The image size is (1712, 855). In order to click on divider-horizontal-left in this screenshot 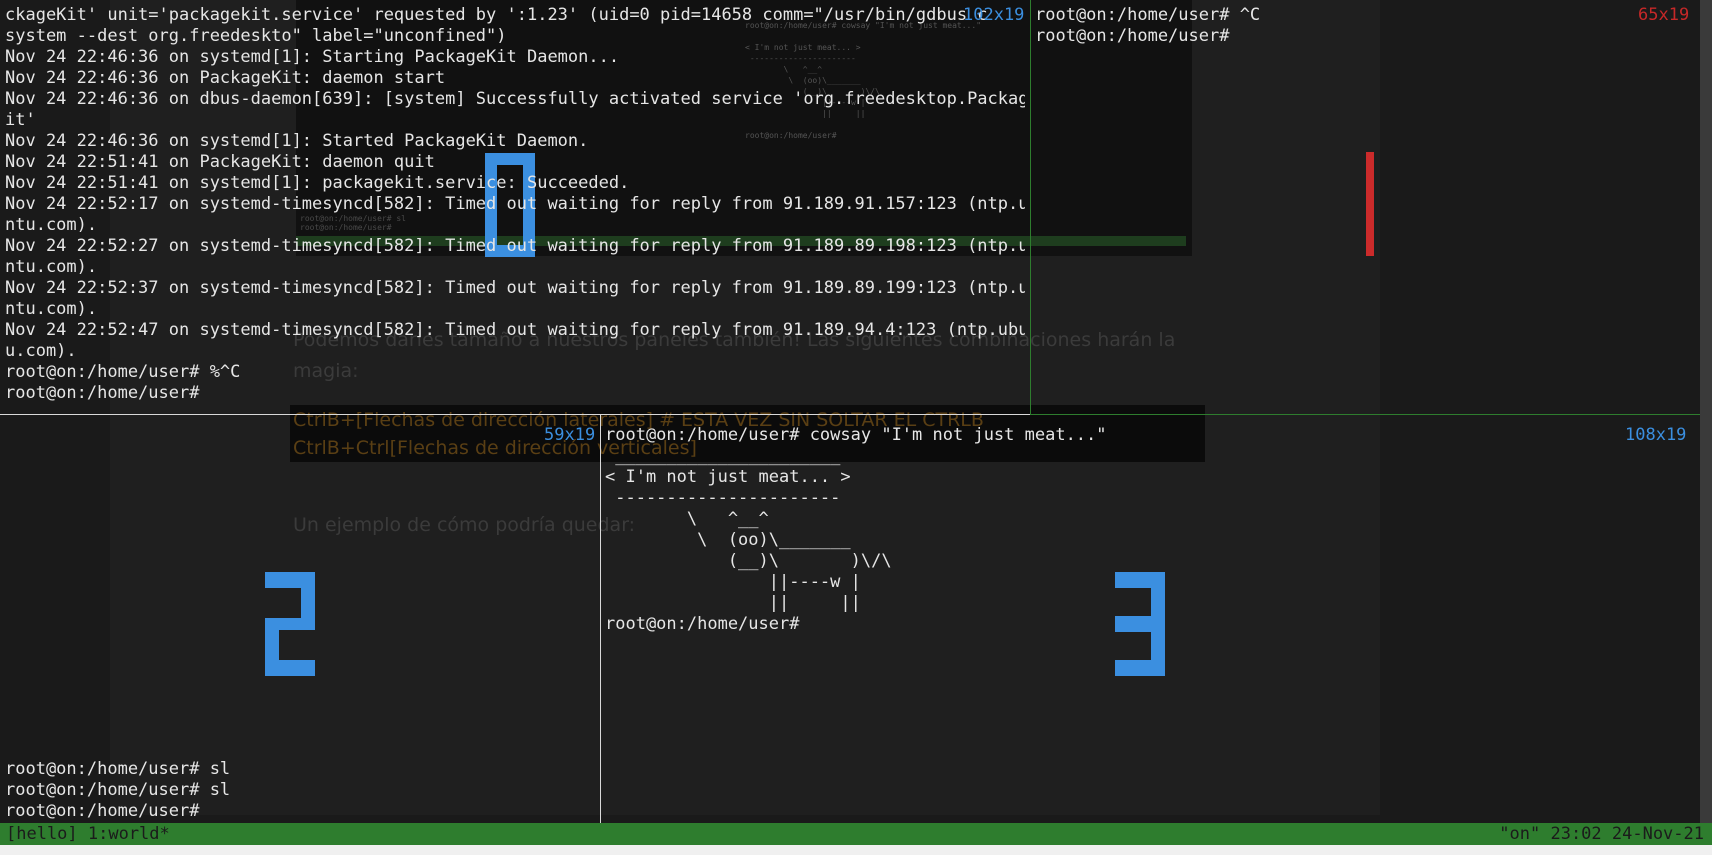, I will do `click(515, 414)`.